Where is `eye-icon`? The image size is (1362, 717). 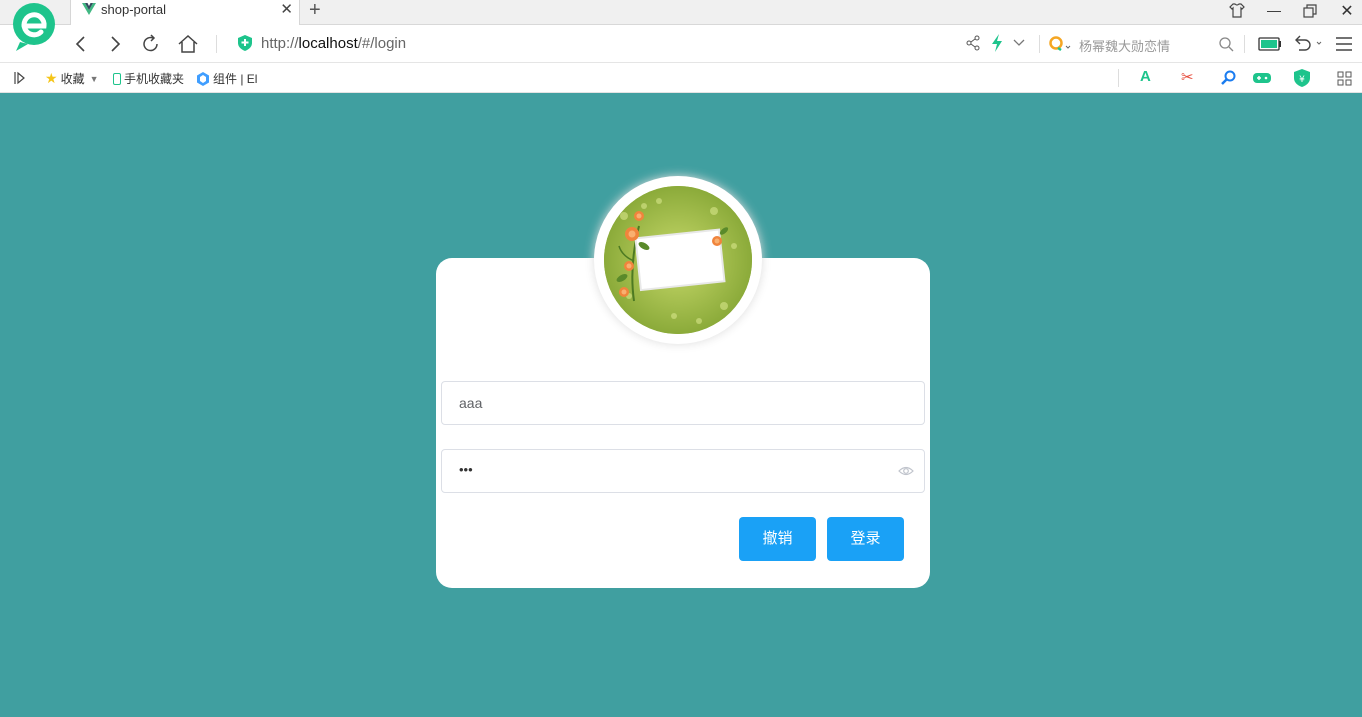 eye-icon is located at coordinates (906, 471).